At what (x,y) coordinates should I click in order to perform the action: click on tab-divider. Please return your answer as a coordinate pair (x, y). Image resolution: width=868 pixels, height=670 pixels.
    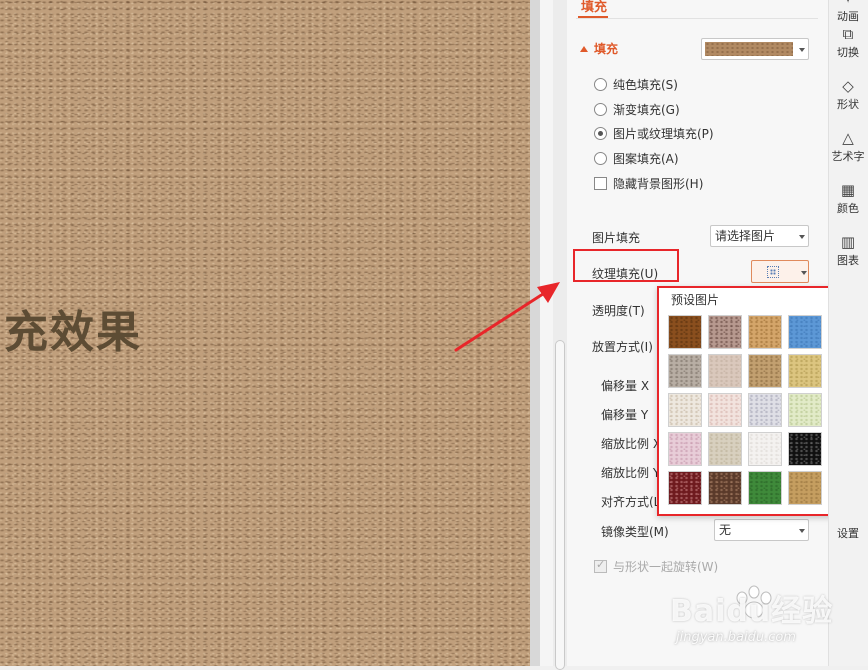
    Looking at the image, I should click on (697, 18).